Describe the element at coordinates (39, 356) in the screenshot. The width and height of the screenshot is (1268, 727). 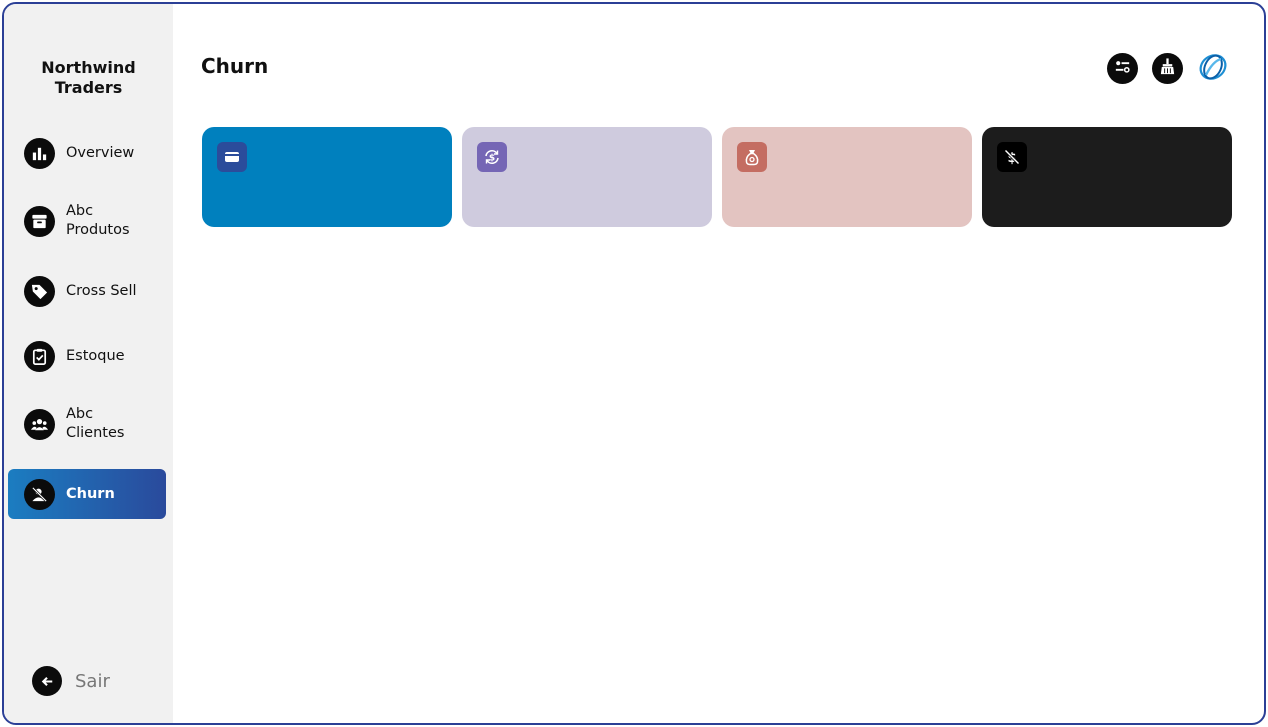
I see `clipboard-check-icon` at that location.